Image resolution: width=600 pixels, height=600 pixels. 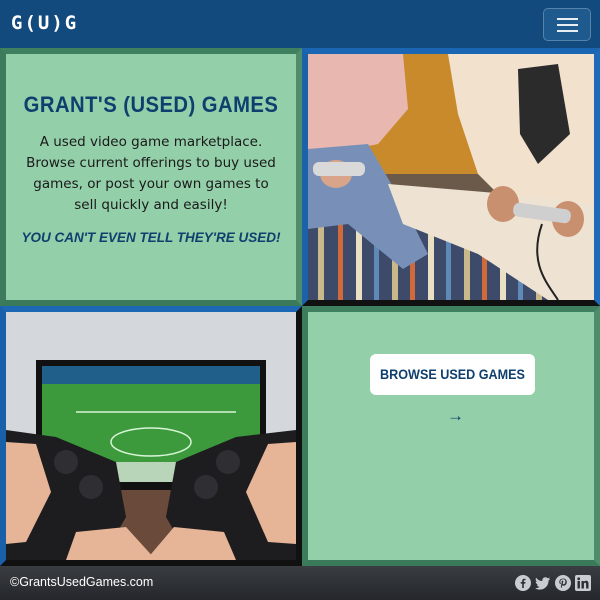 What do you see at coordinates (151, 104) in the screenshot?
I see `page-title: GRANT'S (USED) GAMES` at bounding box center [151, 104].